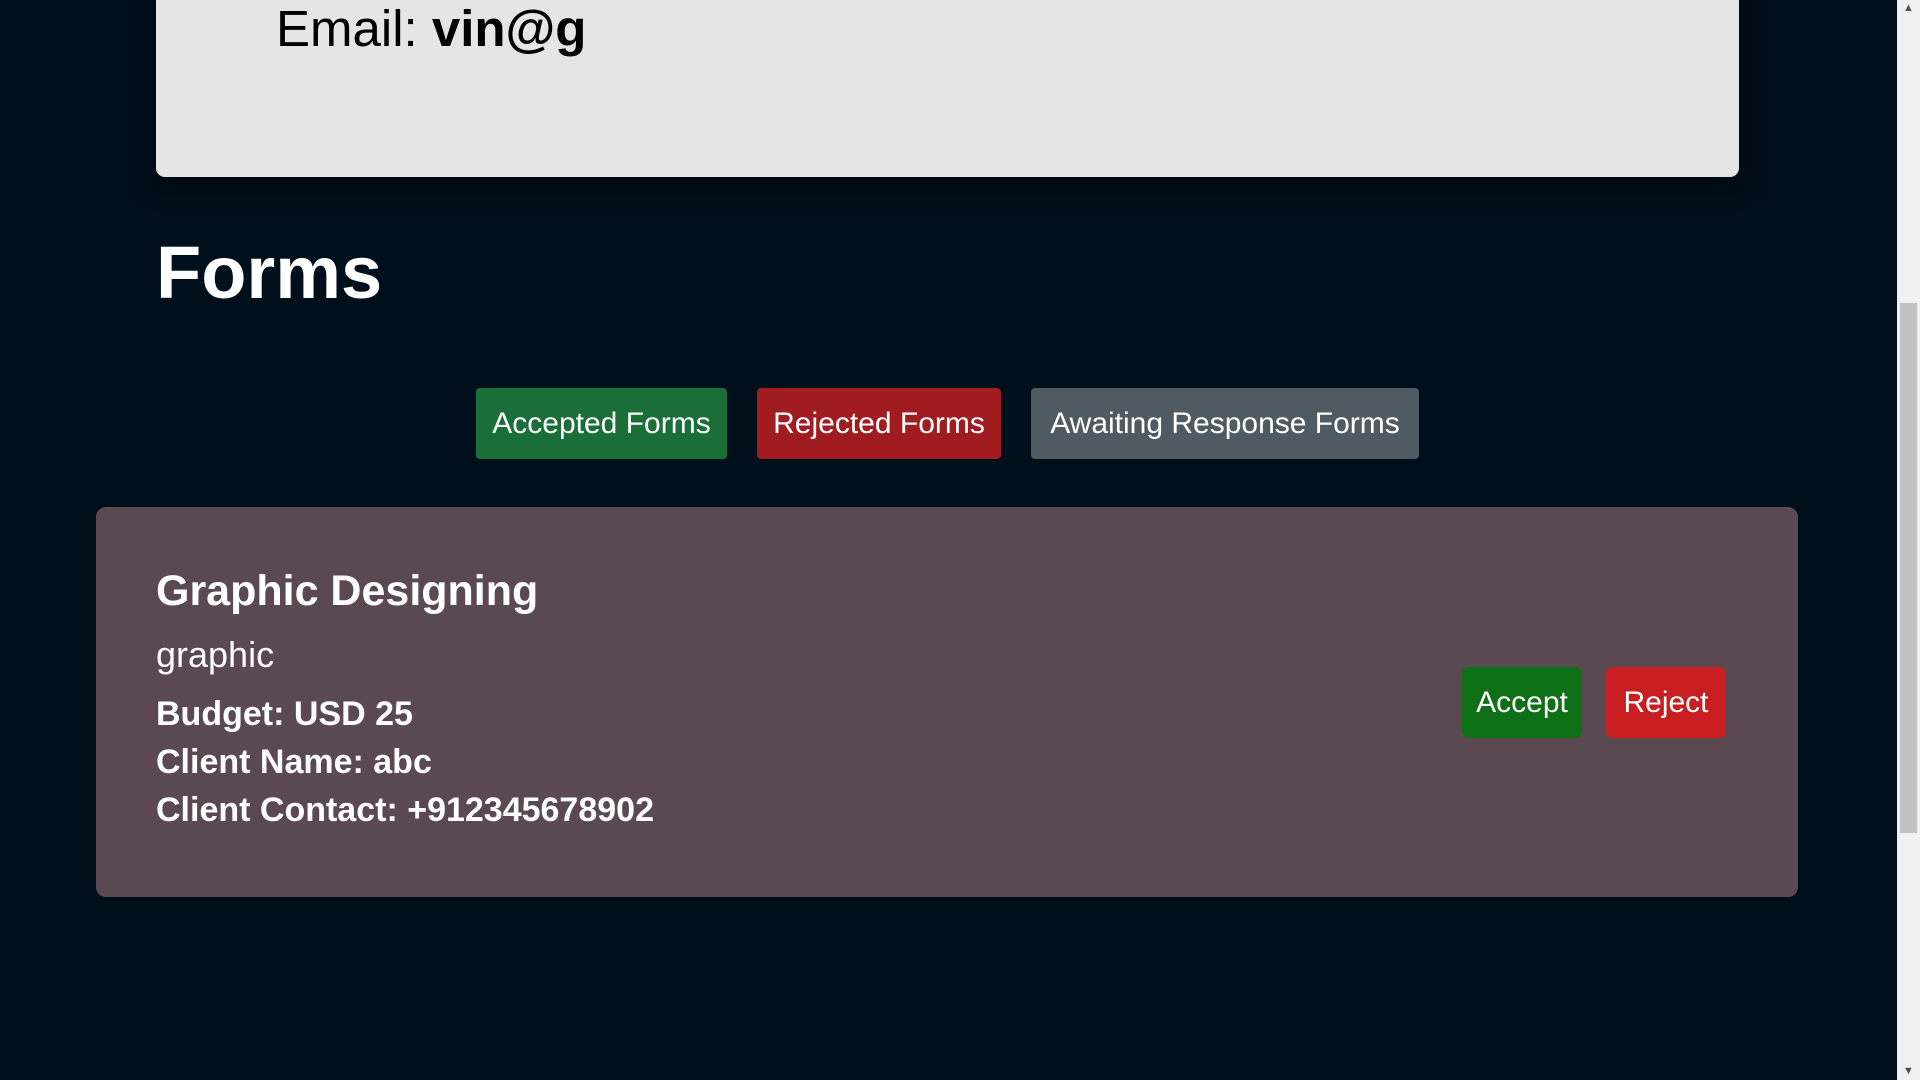 This screenshot has width=1920, height=1080. I want to click on vertical-scrollbar: ▲ ▼, so click(1908, 540).